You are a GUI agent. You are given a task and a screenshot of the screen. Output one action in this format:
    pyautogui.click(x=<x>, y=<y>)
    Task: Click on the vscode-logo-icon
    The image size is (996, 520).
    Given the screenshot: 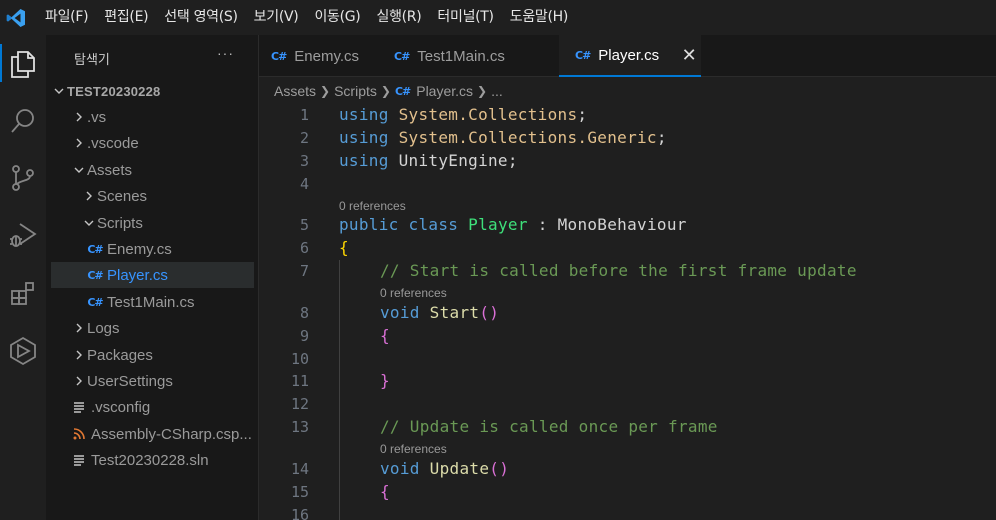 What is the action you would take?
    pyautogui.click(x=15, y=17)
    